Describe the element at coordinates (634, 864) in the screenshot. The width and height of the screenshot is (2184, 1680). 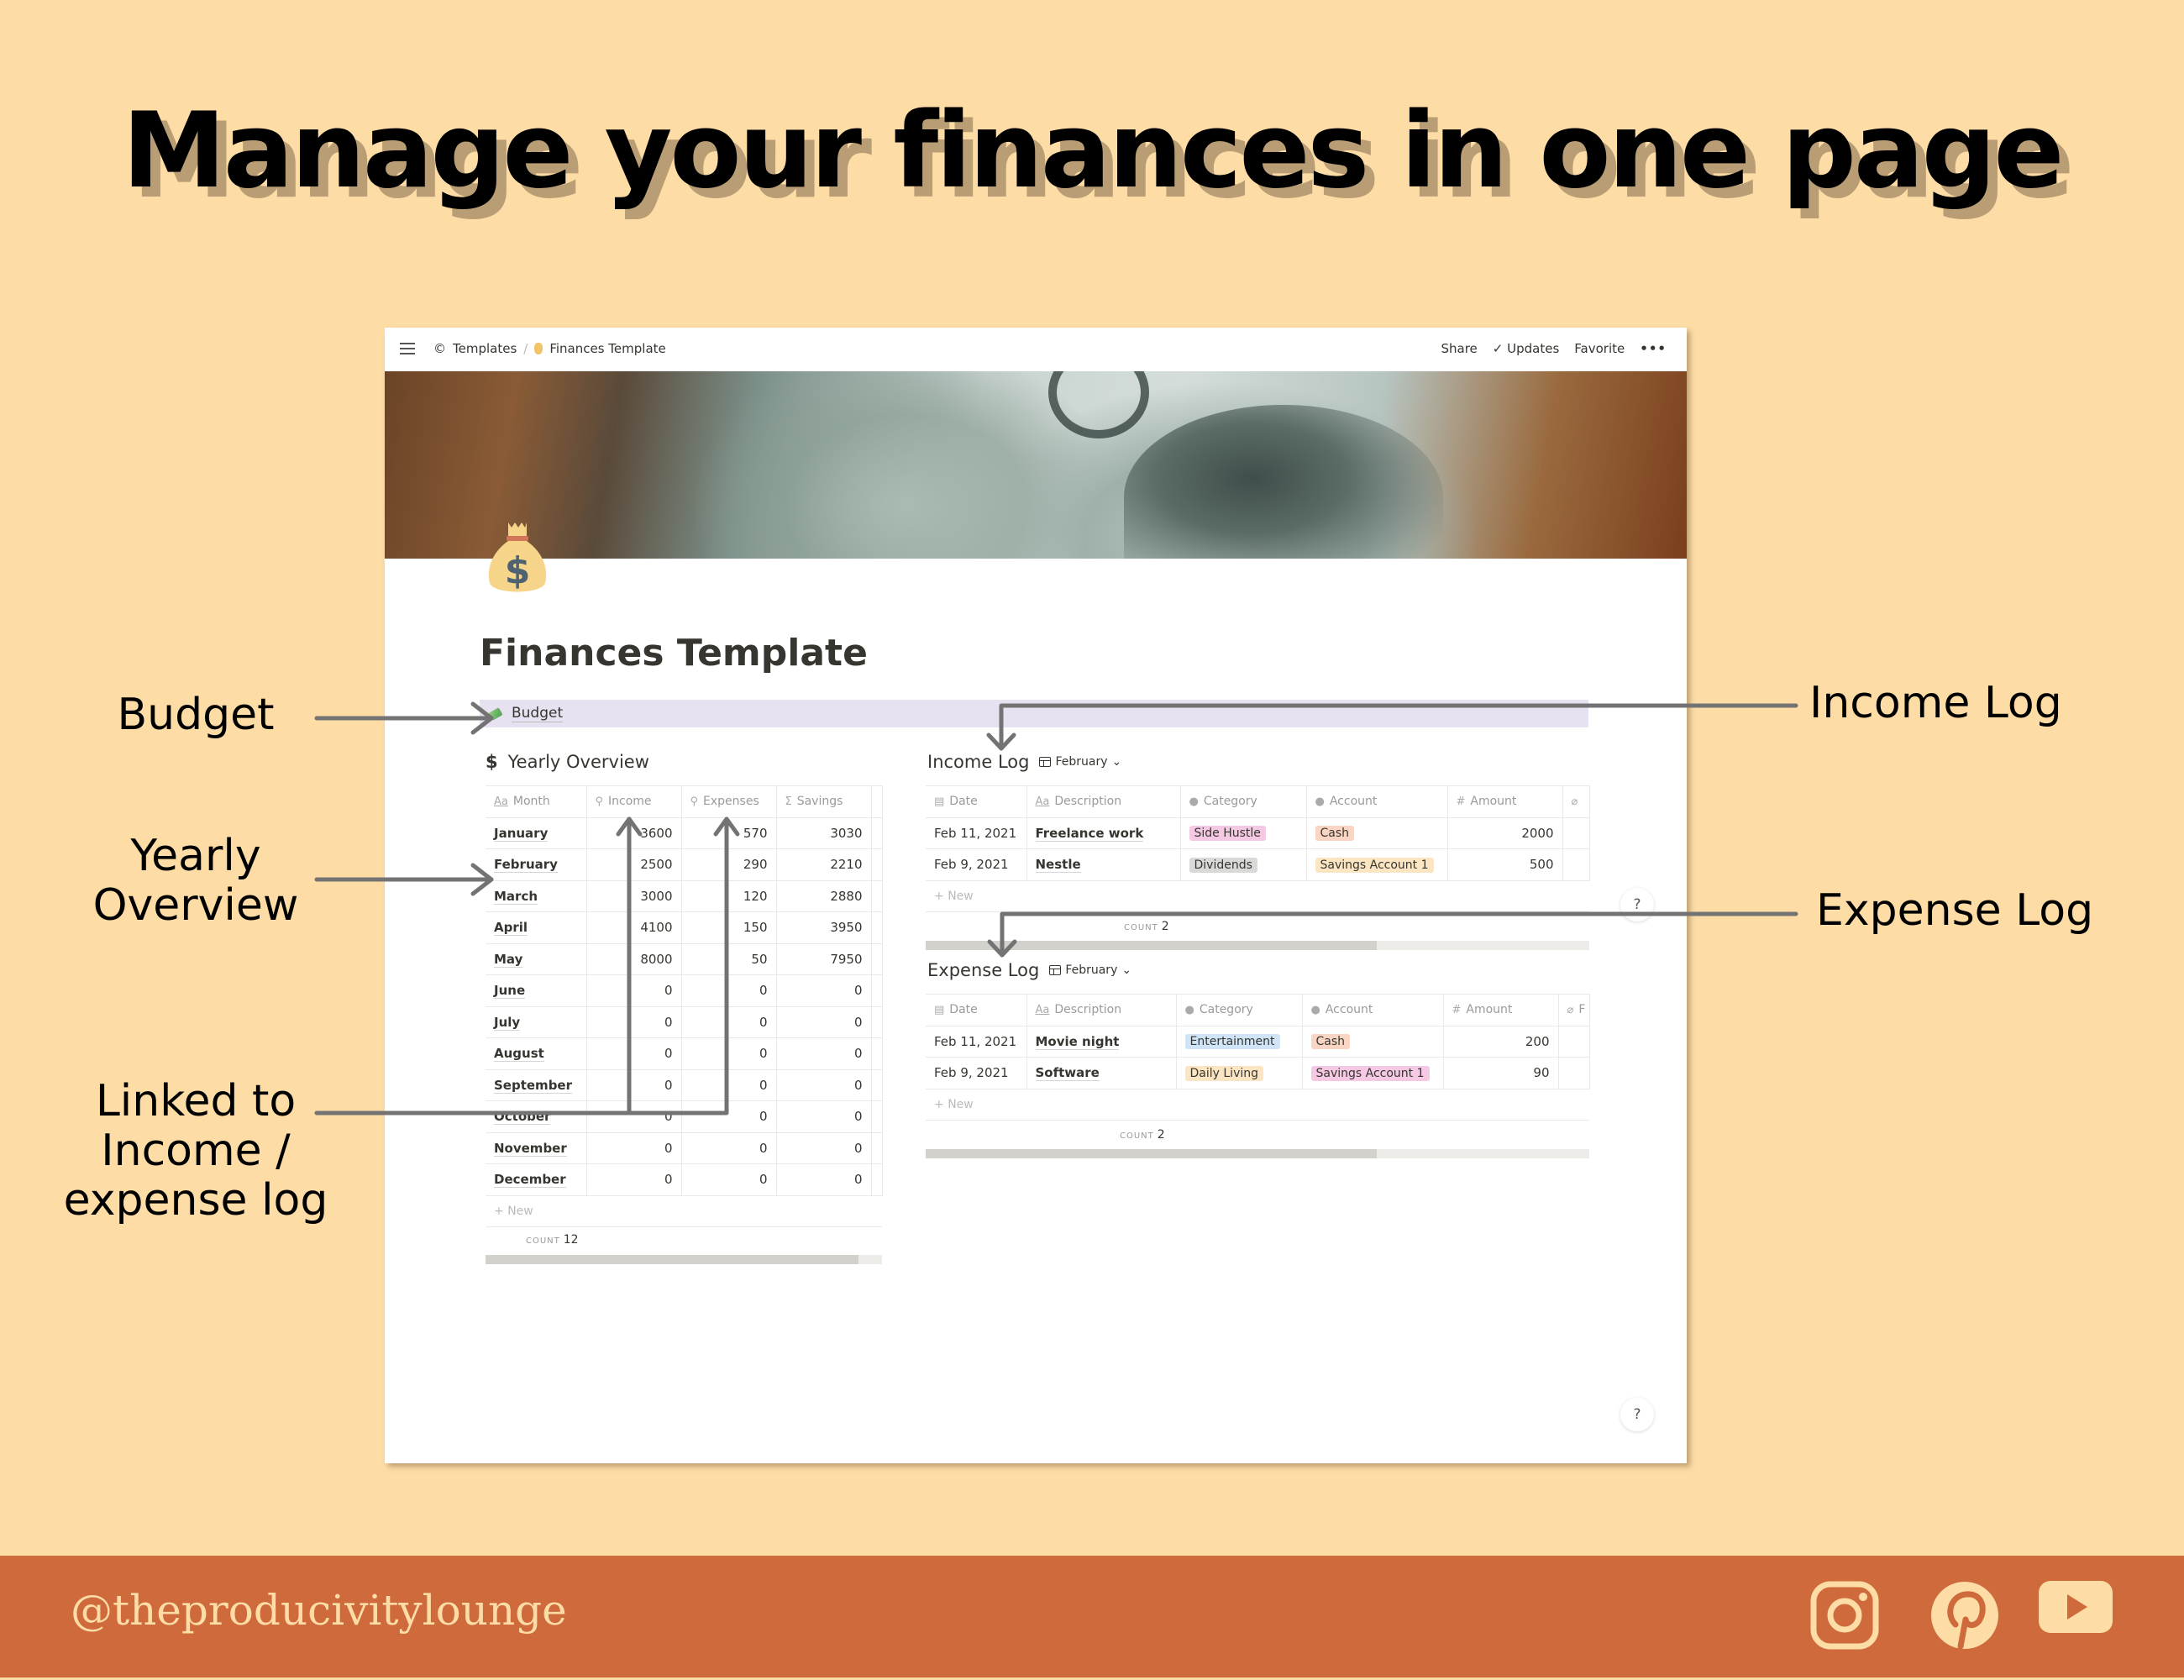
I see `cell-income: 2500` at that location.